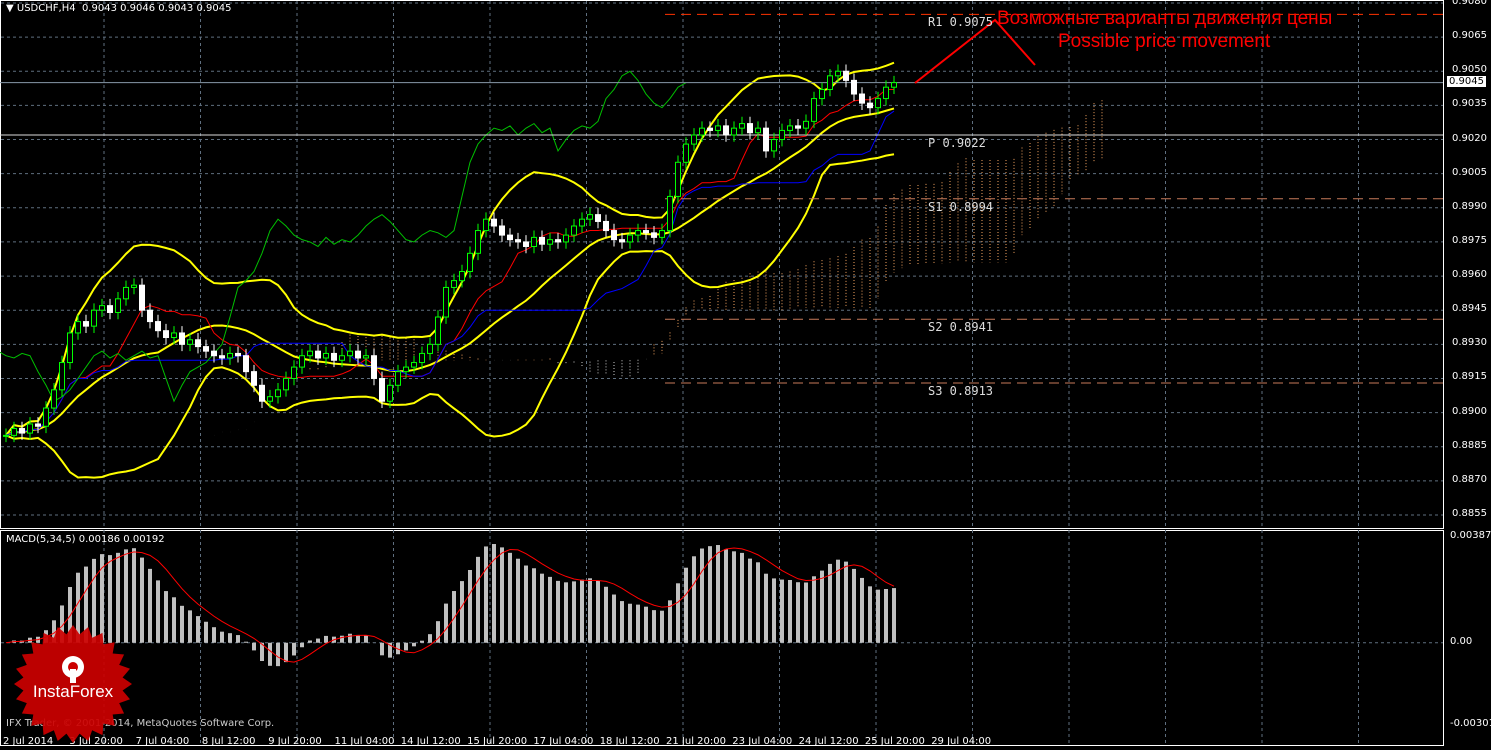 Image resolution: width=1491 pixels, height=750 pixels. What do you see at coordinates (430, 741) in the screenshot?
I see `x-tick-label: 14 Jul 12:00` at bounding box center [430, 741].